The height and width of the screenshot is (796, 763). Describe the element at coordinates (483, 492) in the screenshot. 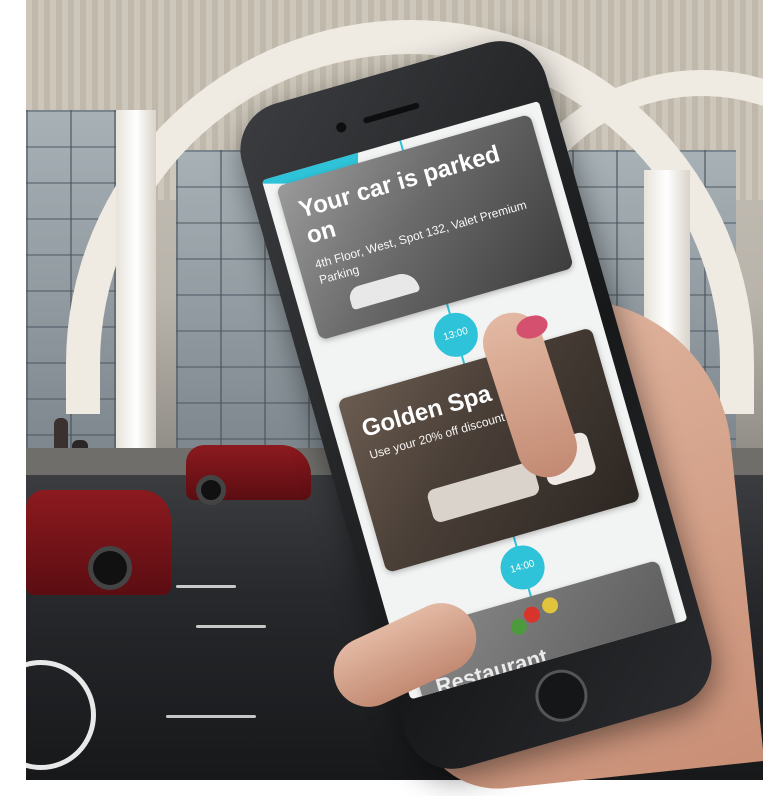

I see `spa-sofa-image` at that location.